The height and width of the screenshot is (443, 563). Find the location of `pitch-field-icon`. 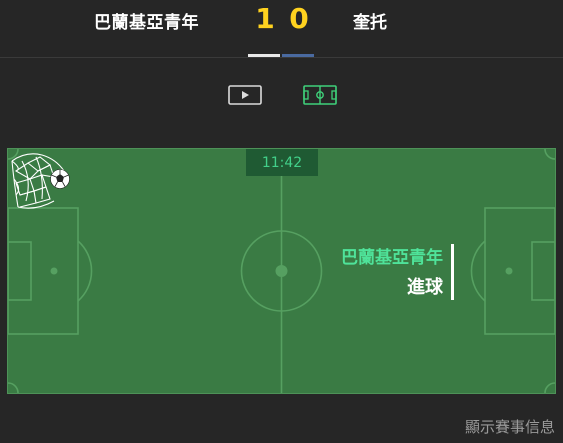

pitch-field-icon is located at coordinates (320, 95).